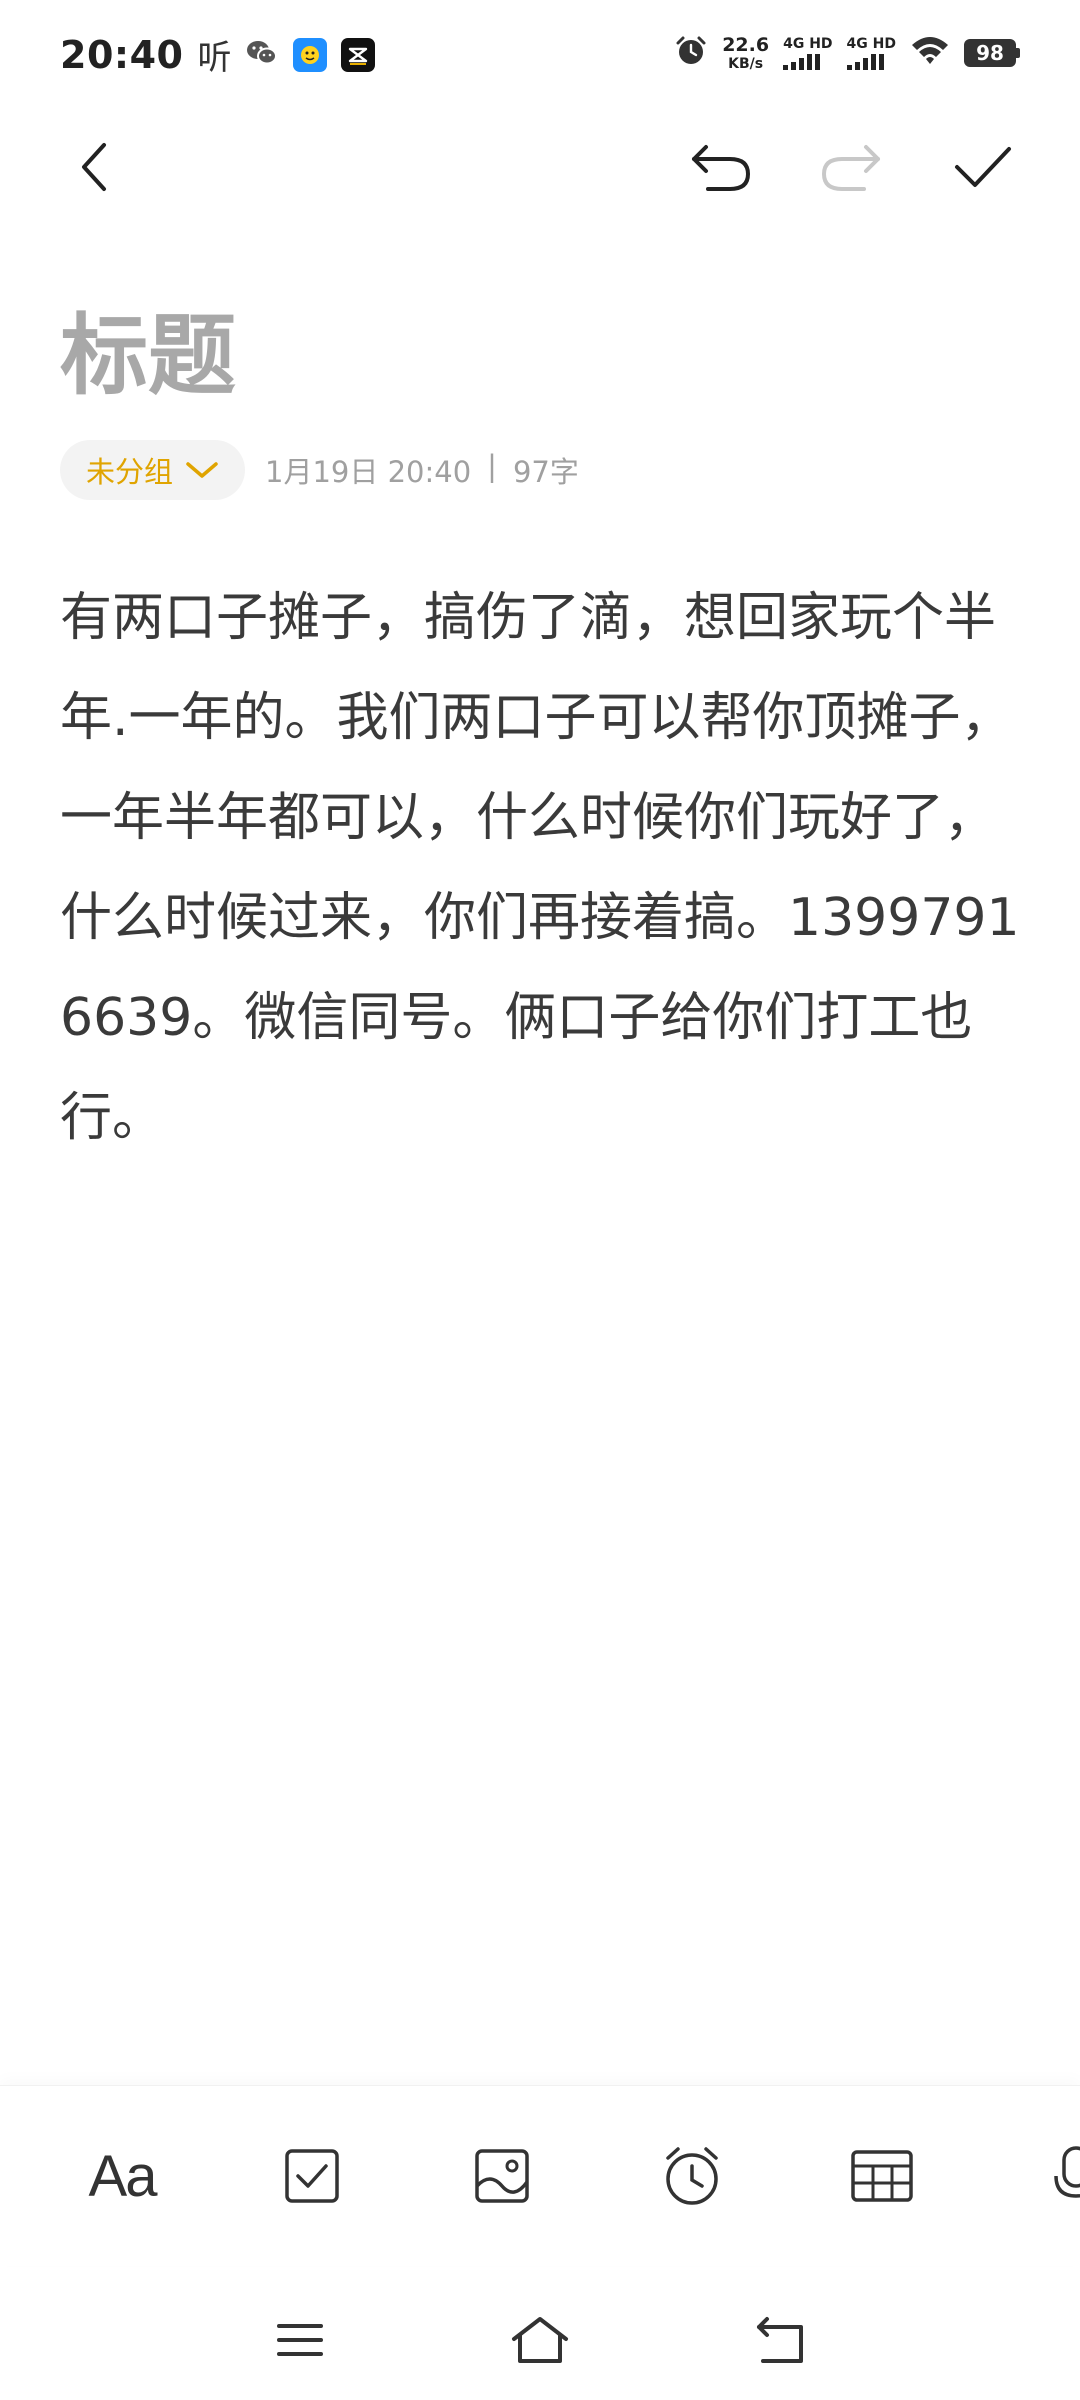 The image size is (1080, 2400). I want to click on ting-icon: 听, so click(214, 58).